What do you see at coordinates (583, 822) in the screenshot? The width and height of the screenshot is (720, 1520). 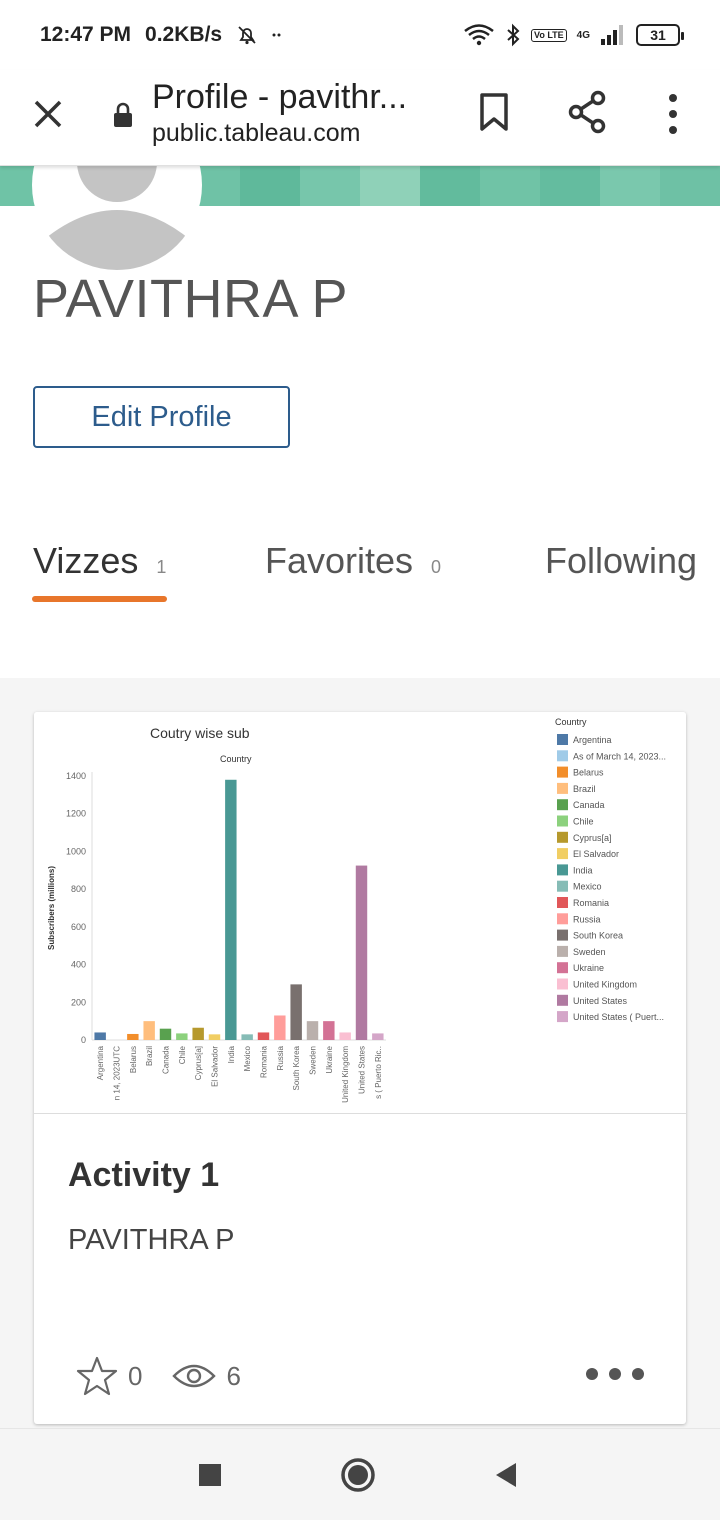 I see `legend-label: Chile` at bounding box center [583, 822].